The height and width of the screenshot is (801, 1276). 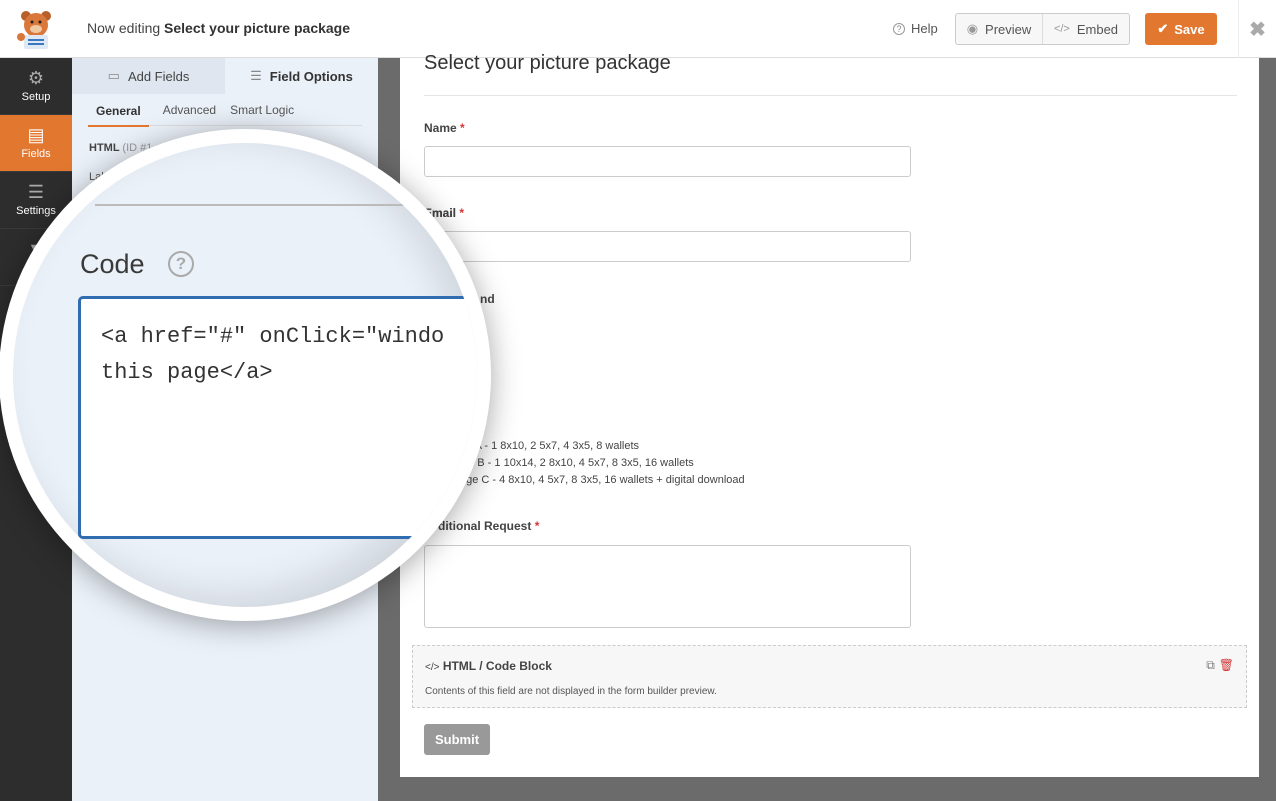 What do you see at coordinates (1210, 665) in the screenshot?
I see `duplicate-icon: ⧉` at bounding box center [1210, 665].